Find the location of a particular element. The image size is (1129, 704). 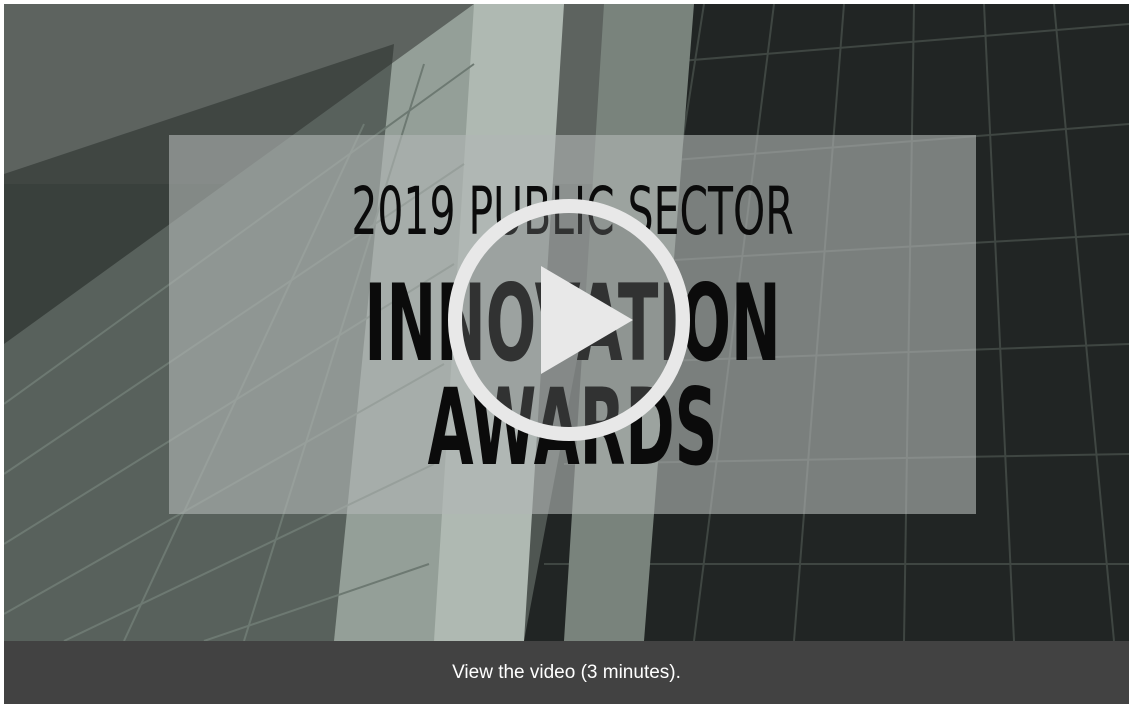

play-button is located at coordinates (569, 320).